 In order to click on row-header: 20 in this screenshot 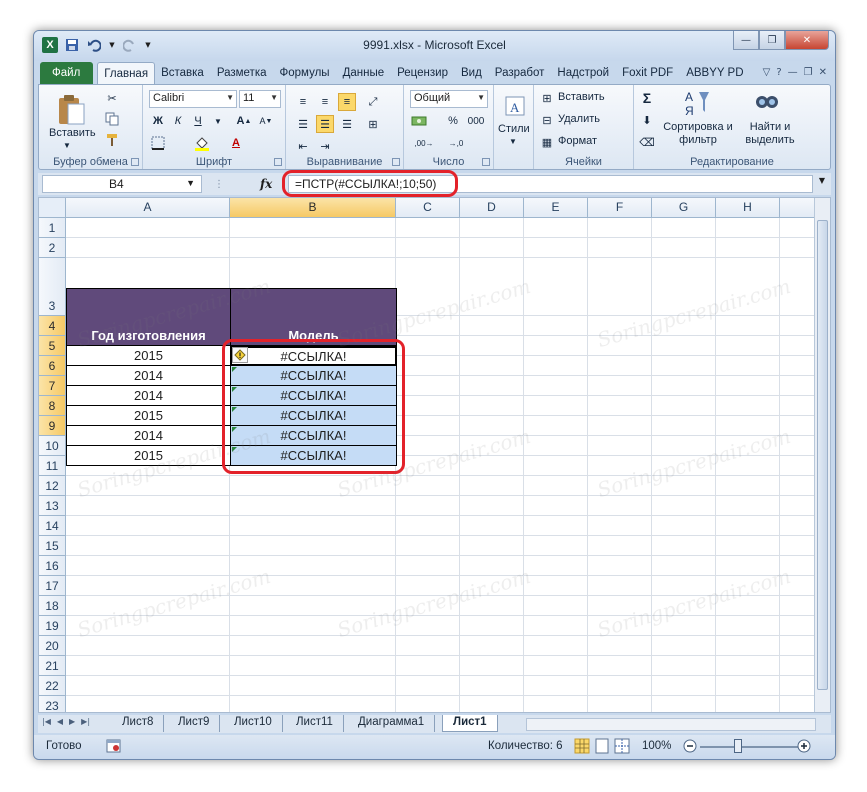, I will do `click(52, 646)`.